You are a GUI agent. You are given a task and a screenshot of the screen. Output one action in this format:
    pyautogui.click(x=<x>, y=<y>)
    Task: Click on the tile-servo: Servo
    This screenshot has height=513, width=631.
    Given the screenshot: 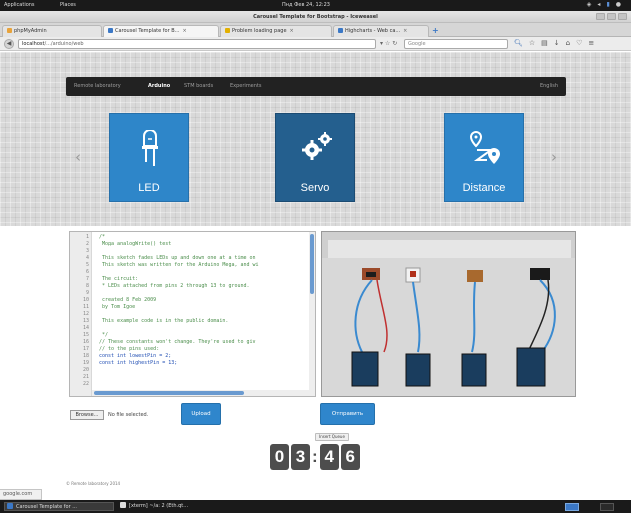 What is the action you would take?
    pyautogui.click(x=315, y=157)
    